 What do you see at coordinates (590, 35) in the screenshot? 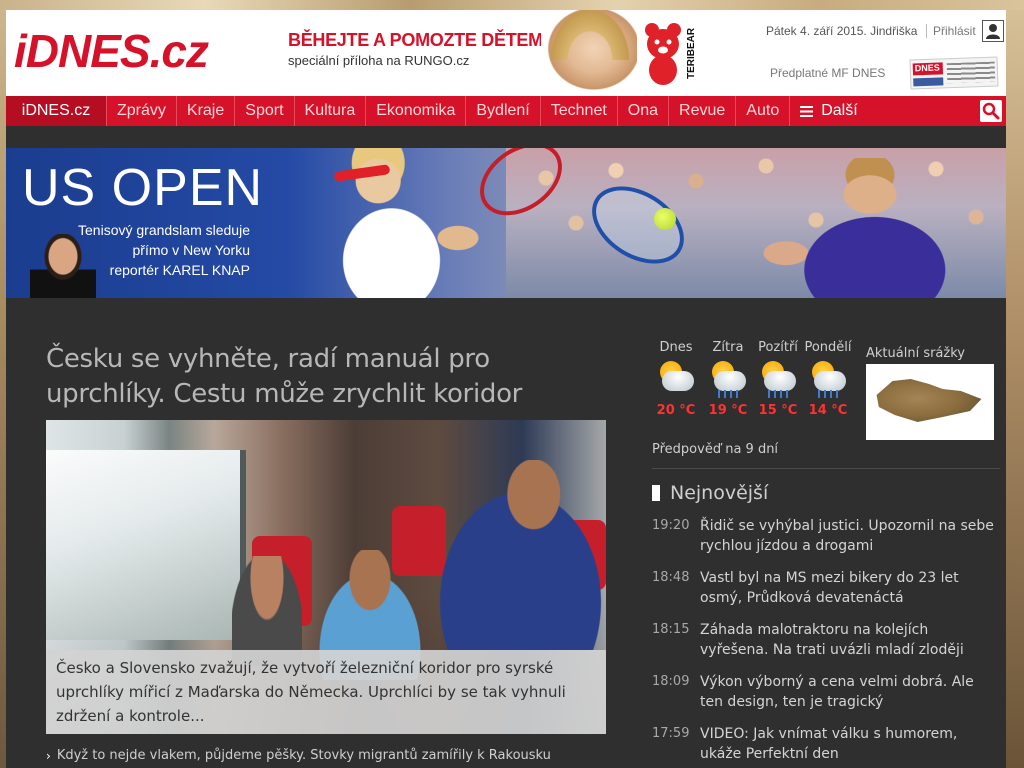
I see `promo-photo-hair` at bounding box center [590, 35].